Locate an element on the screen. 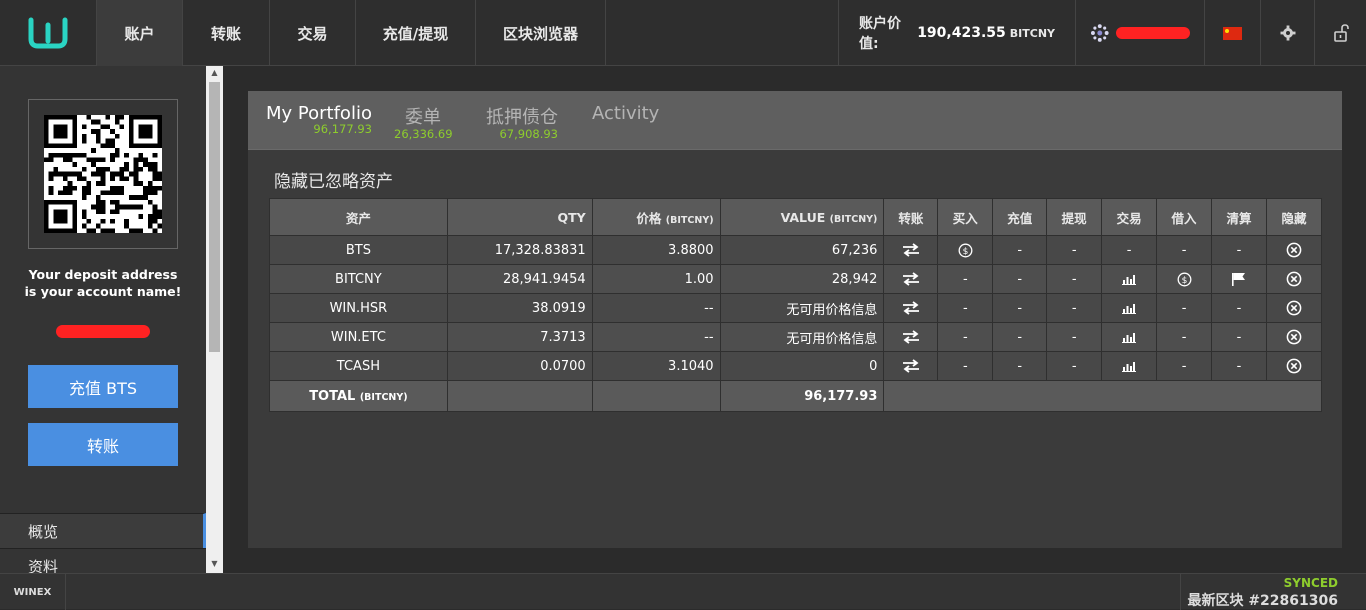  scroll-up-arrow-icon: ▲ is located at coordinates (214, 73).